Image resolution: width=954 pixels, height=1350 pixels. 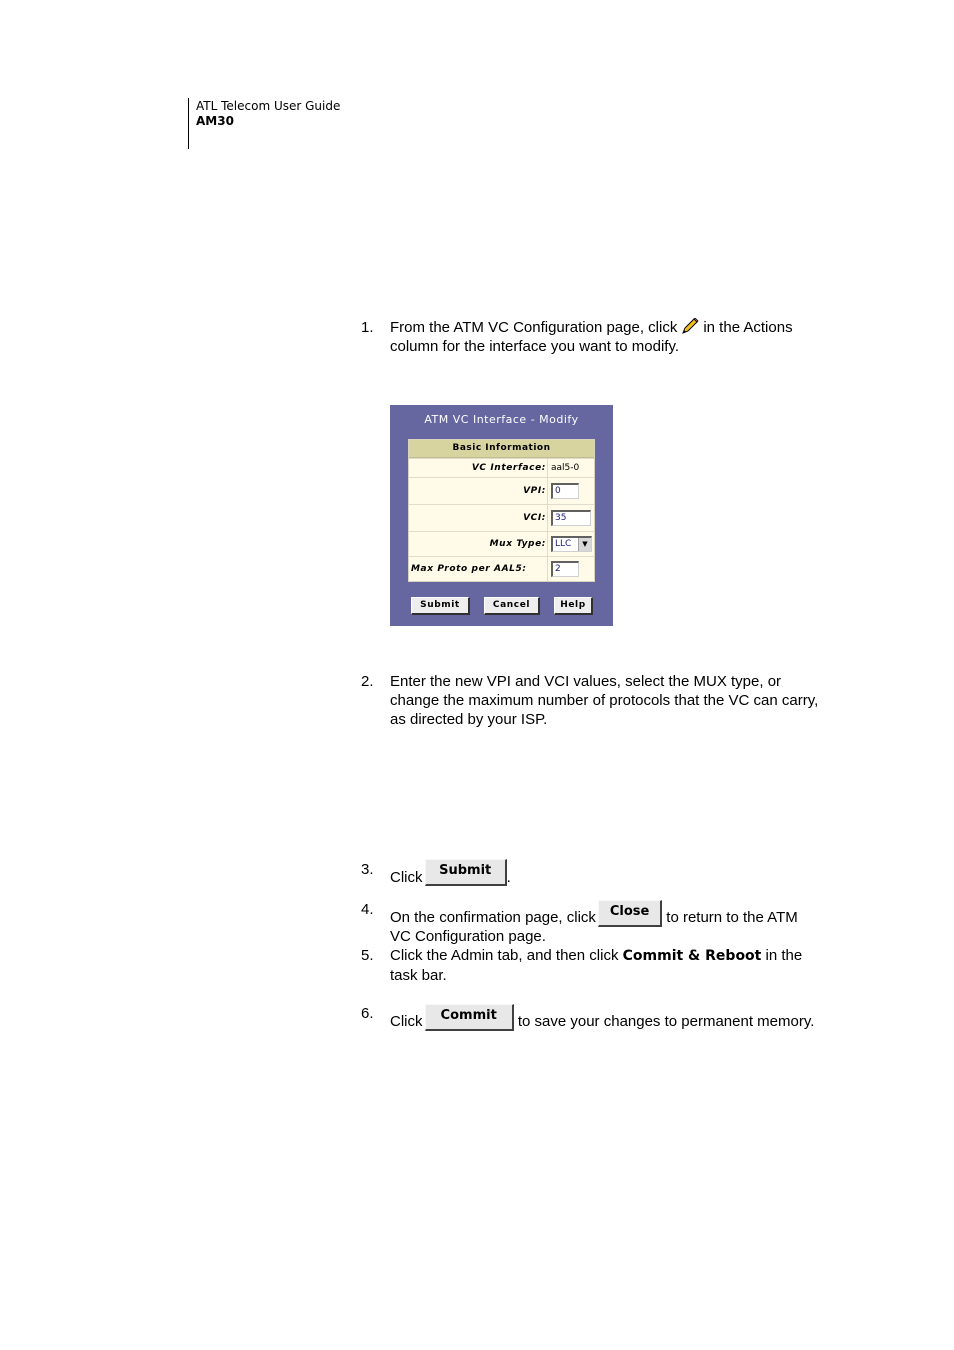 I want to click on vc-interface-value: aal5-0, so click(x=565, y=468).